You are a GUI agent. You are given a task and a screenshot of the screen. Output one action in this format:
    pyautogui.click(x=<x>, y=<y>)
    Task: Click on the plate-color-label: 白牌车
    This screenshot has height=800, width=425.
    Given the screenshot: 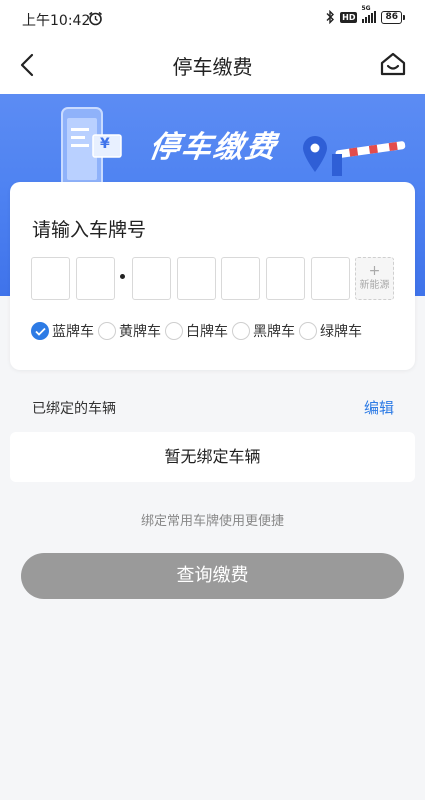 What is the action you would take?
    pyautogui.click(x=207, y=332)
    